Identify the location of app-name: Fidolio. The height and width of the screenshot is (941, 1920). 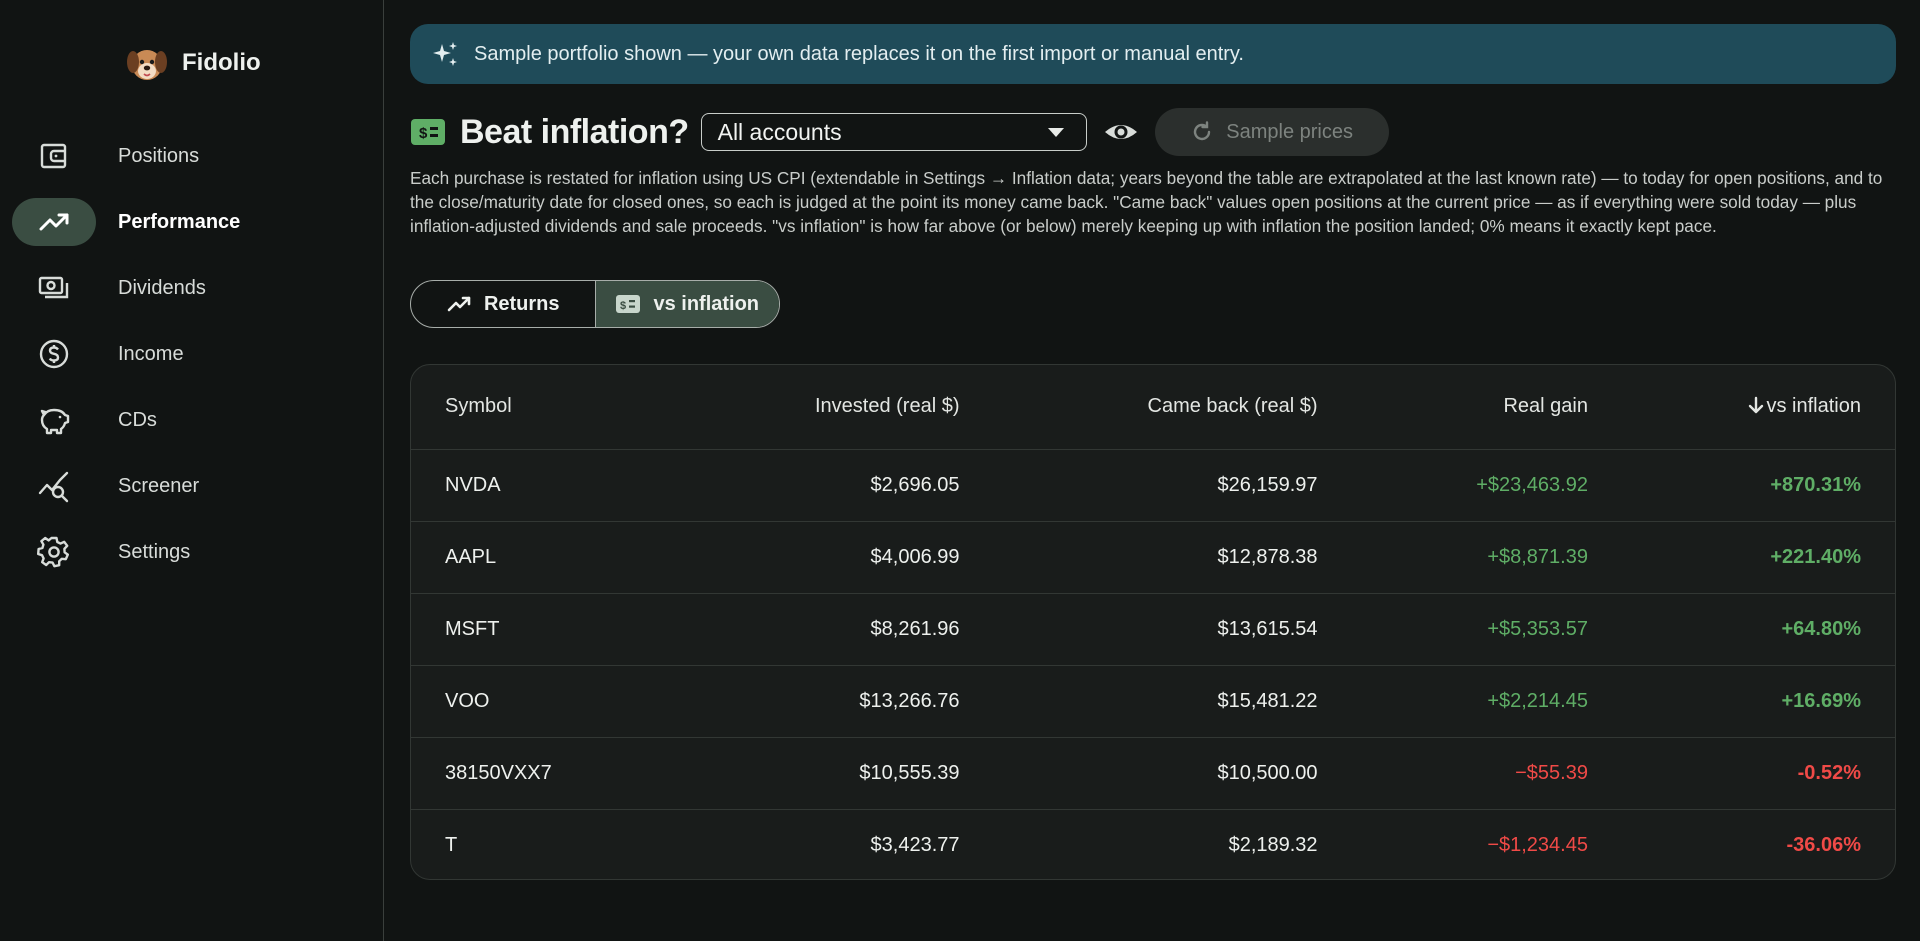
(221, 62).